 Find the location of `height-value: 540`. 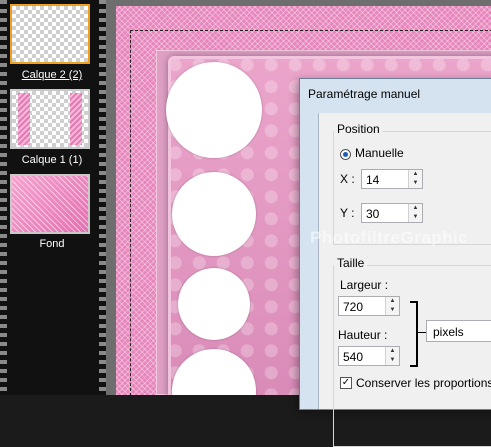

height-value: 540 is located at coordinates (353, 357).